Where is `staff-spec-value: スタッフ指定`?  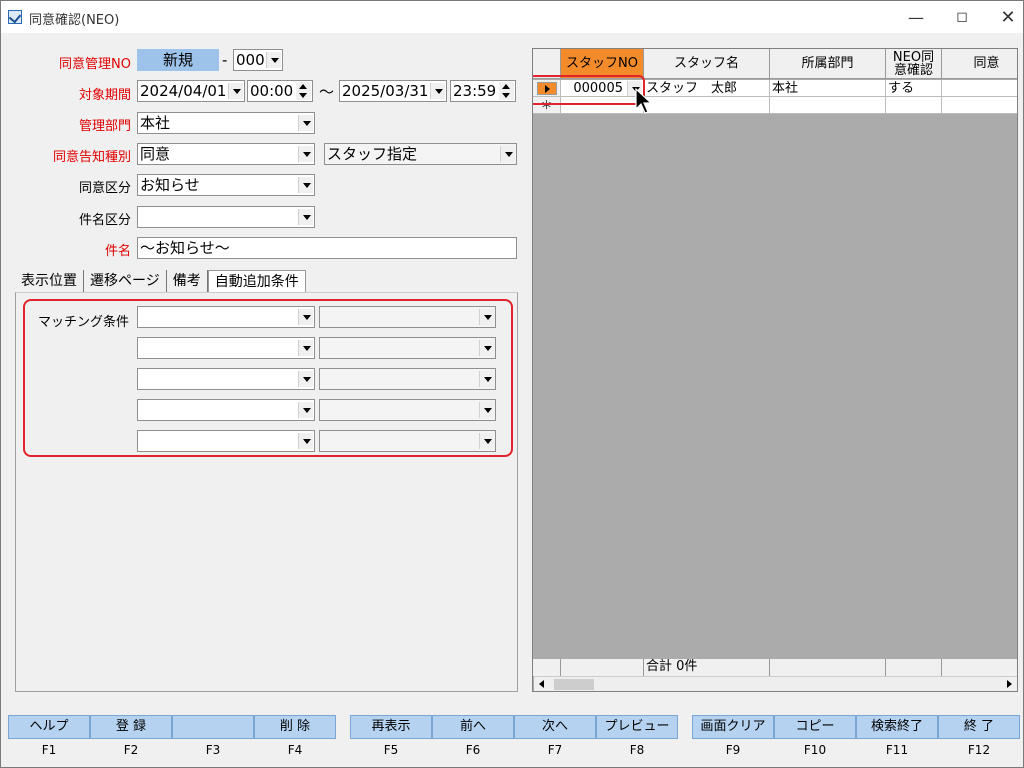 staff-spec-value: スタッフ指定 is located at coordinates (372, 154).